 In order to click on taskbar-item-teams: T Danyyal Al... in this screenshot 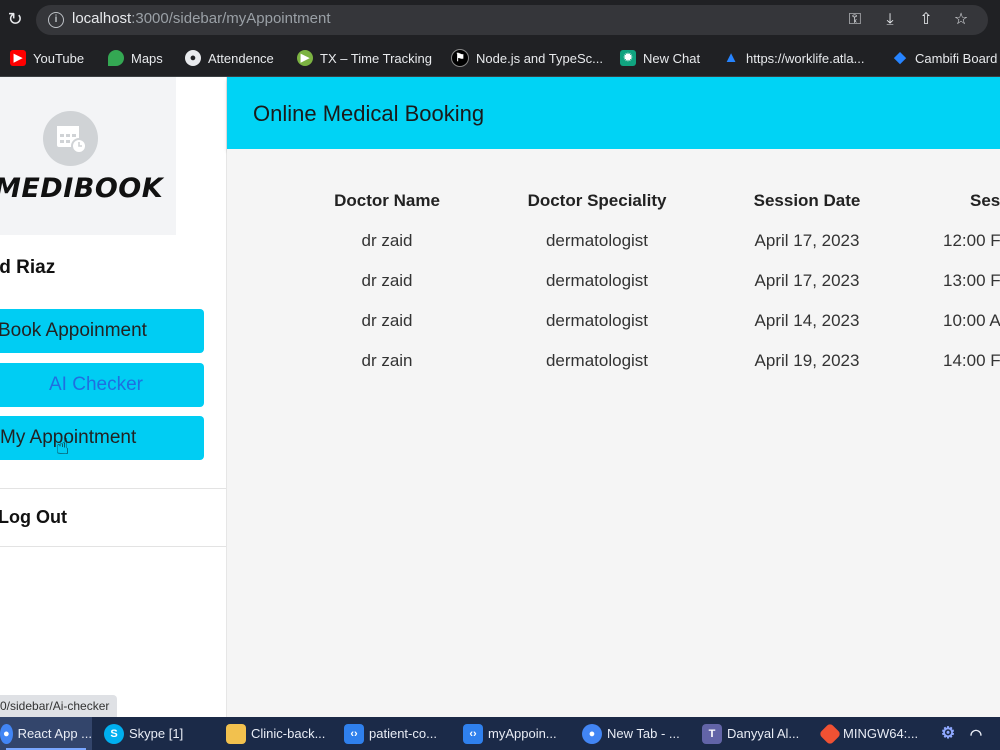, I will do `click(750, 733)`.